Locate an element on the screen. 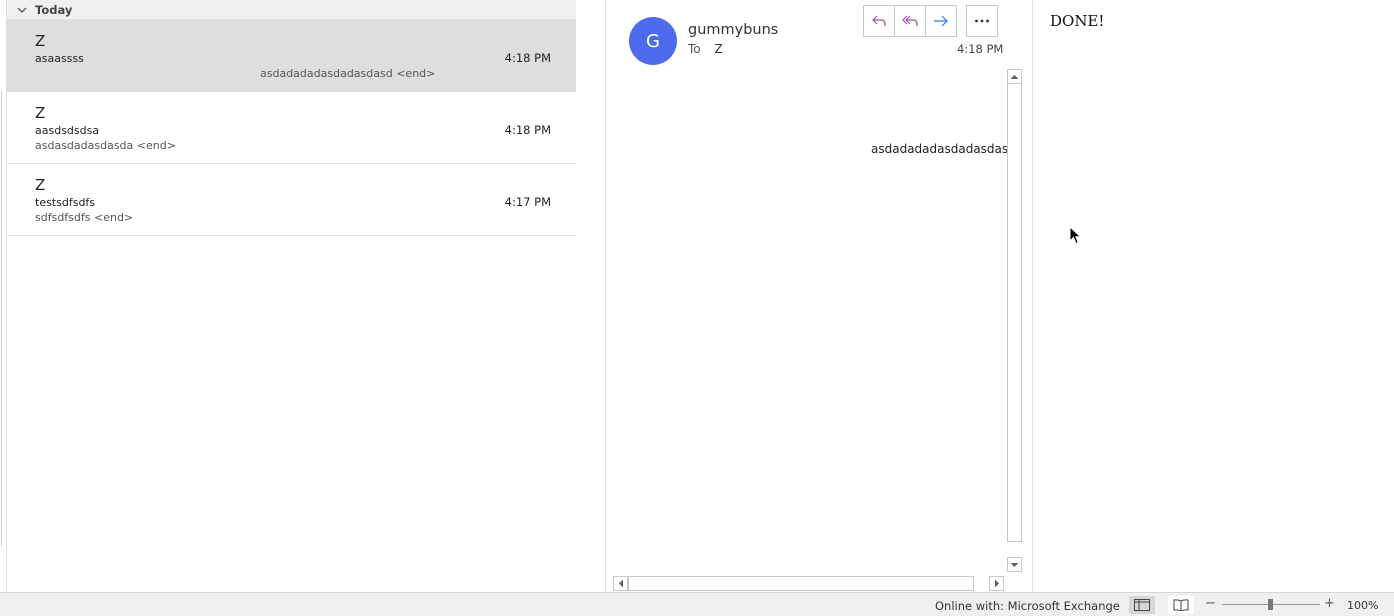 The width and height of the screenshot is (1394, 616). scroll-down-icon is located at coordinates (1014, 564).